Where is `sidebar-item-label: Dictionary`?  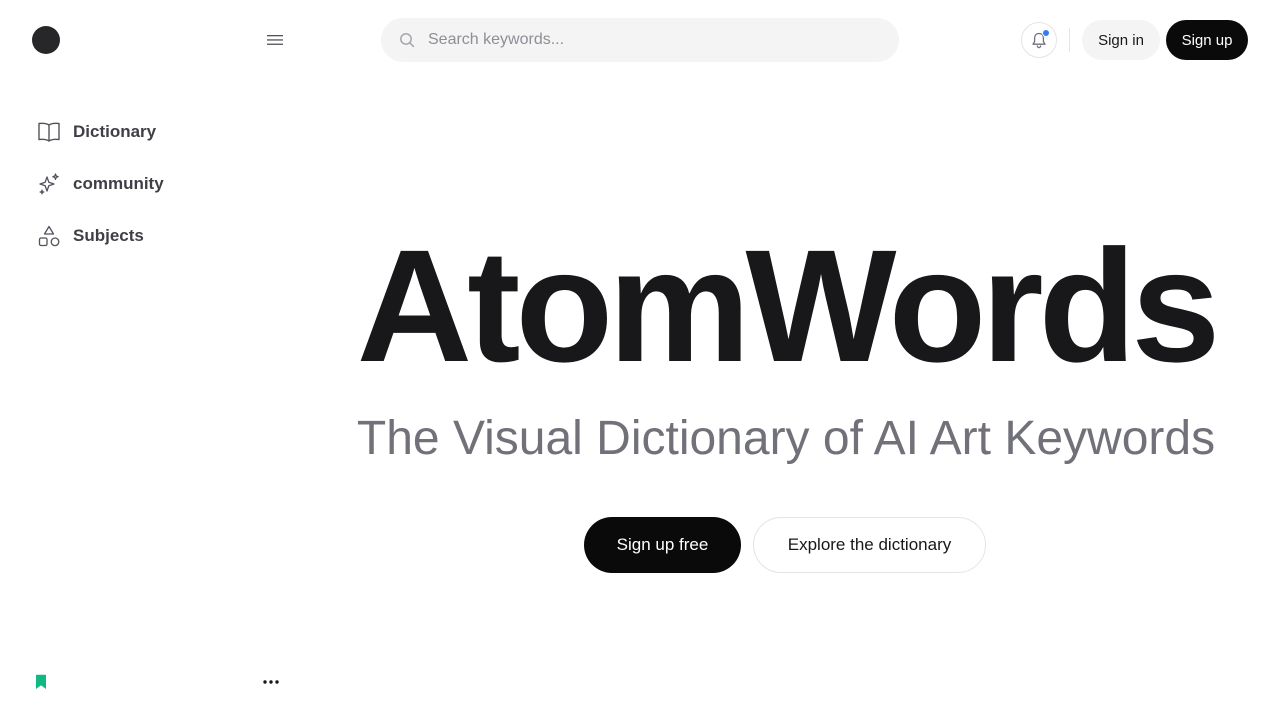 sidebar-item-label: Dictionary is located at coordinates (115, 131).